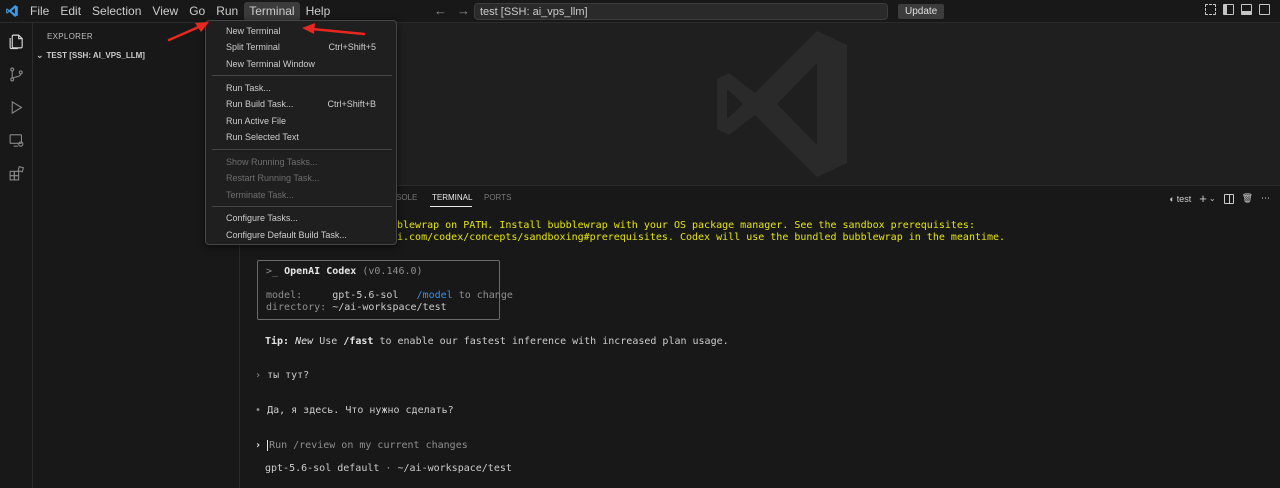 The width and height of the screenshot is (1280, 488). Describe the element at coordinates (95, 55) in the screenshot. I see `root-folder-label: TEST [SSH: AI_VPS_LLM]` at that location.